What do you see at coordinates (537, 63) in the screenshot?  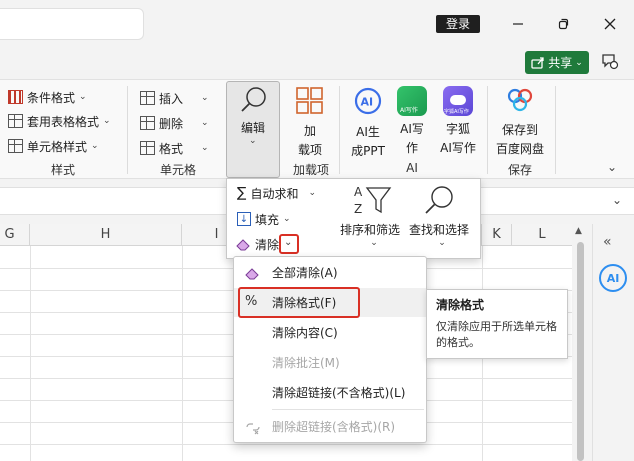 I see `share-icon` at bounding box center [537, 63].